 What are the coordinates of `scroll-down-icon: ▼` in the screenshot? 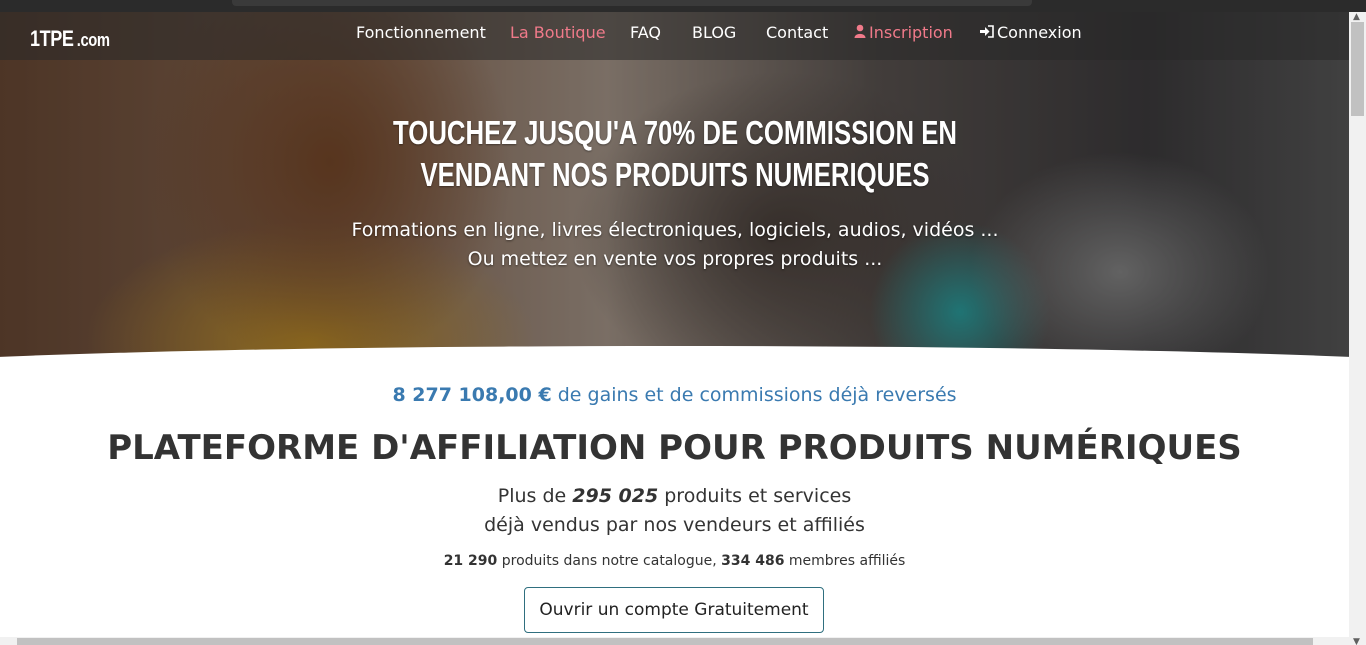 It's located at (1356, 641).